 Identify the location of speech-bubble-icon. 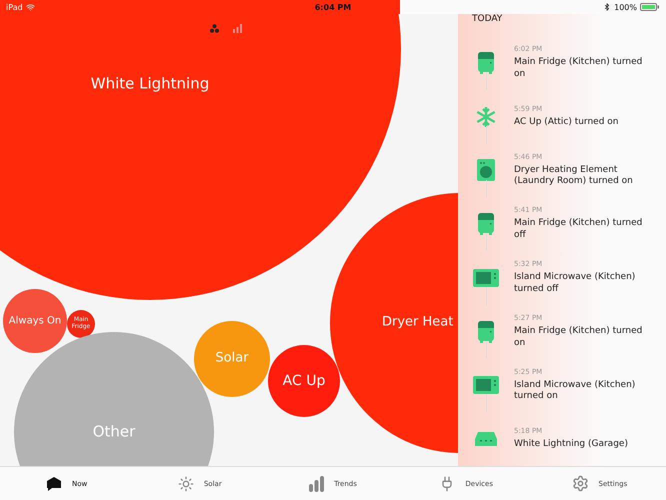
(54, 484).